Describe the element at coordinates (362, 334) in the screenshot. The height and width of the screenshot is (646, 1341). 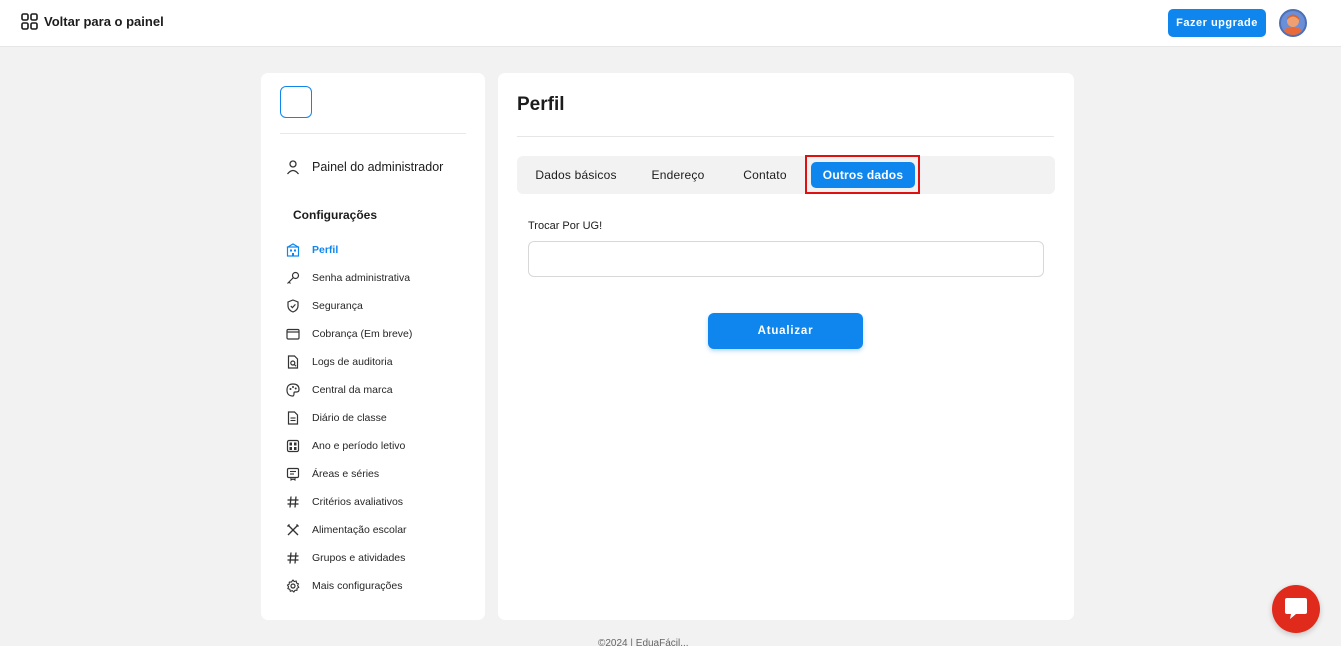
I see `sidebar-item-label: Cobrança (Em breve)` at that location.